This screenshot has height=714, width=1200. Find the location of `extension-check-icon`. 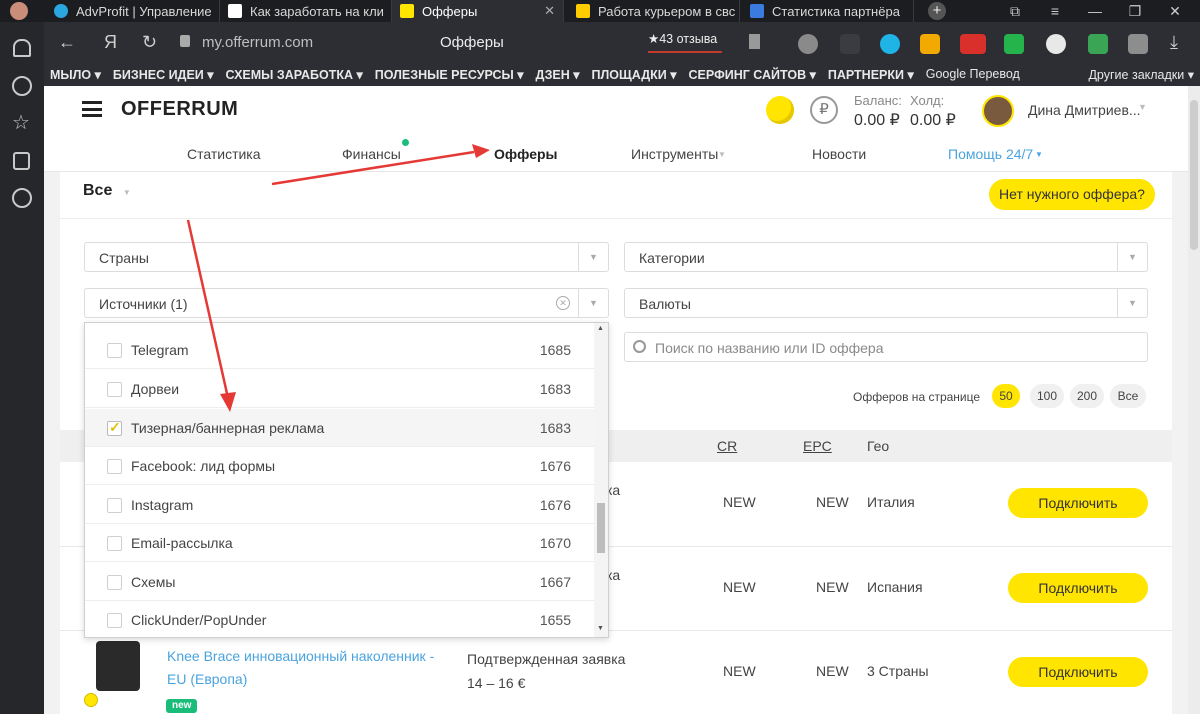

extension-check-icon is located at coordinates (890, 44).